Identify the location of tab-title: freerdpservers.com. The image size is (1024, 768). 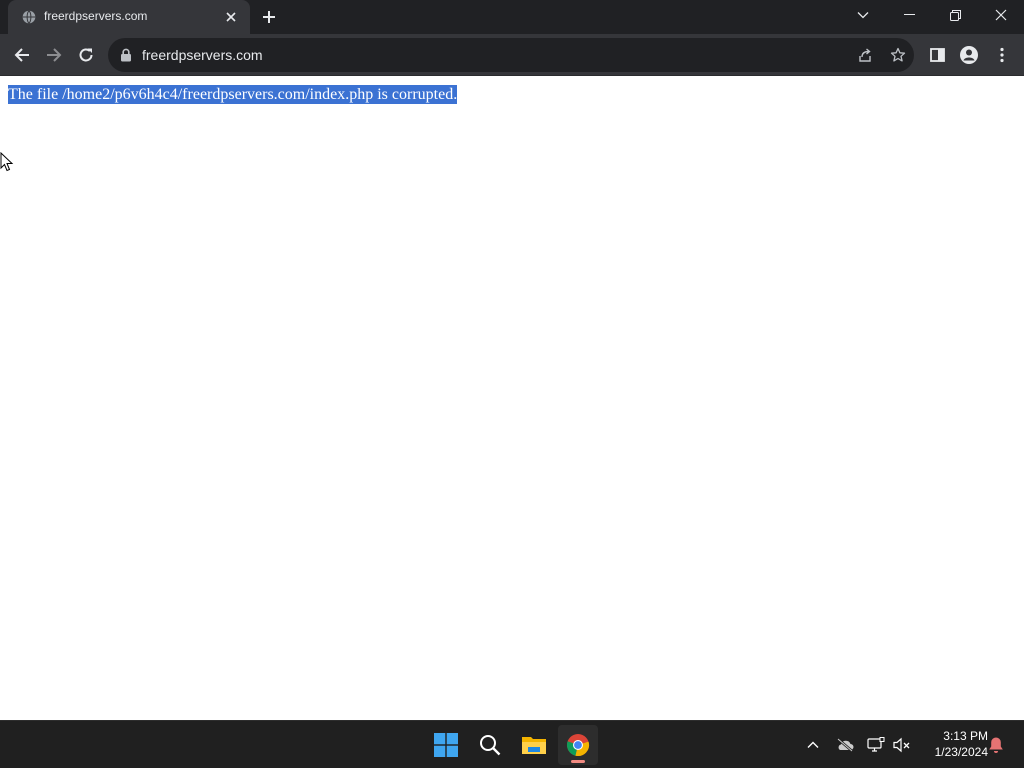
(96, 16).